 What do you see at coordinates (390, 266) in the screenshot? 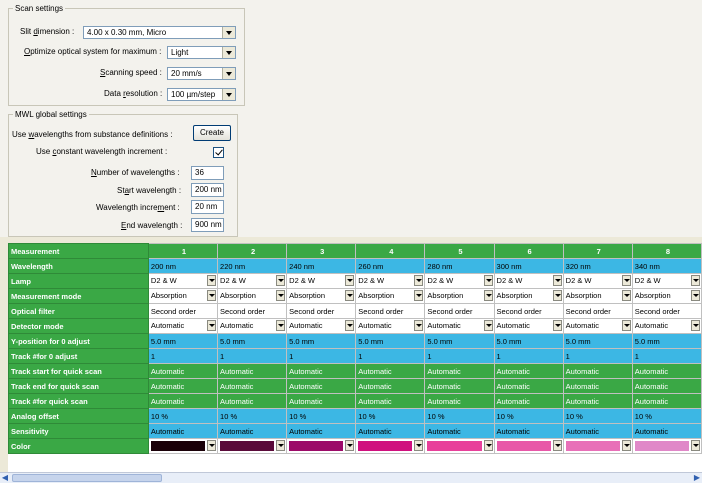
I see `grid-cell: 260 nm` at bounding box center [390, 266].